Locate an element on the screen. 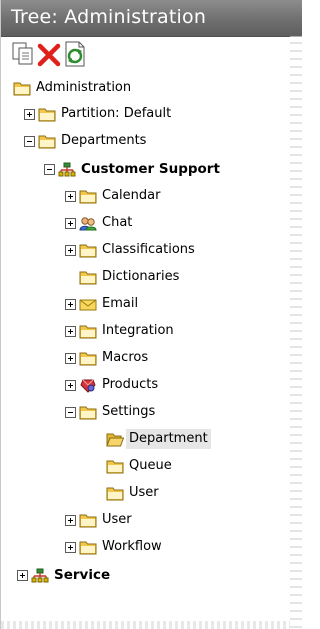 The width and height of the screenshot is (320, 629). tree-node-integration: Integration is located at coordinates (119, 331).